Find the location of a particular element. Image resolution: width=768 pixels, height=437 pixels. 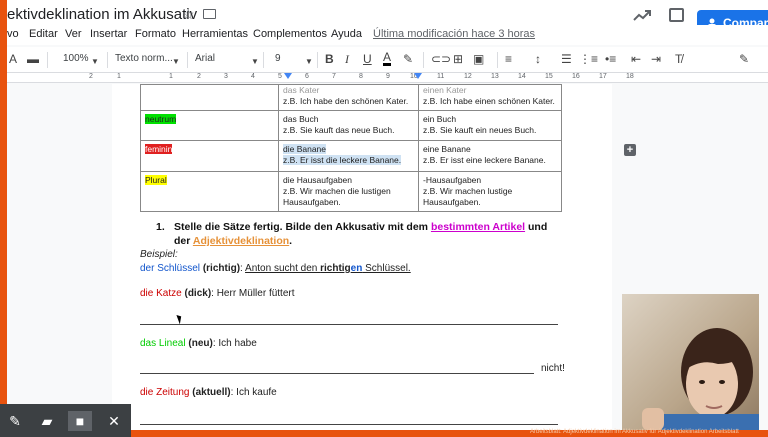

spellcheck-icon: A is located at coordinates (13, 59).